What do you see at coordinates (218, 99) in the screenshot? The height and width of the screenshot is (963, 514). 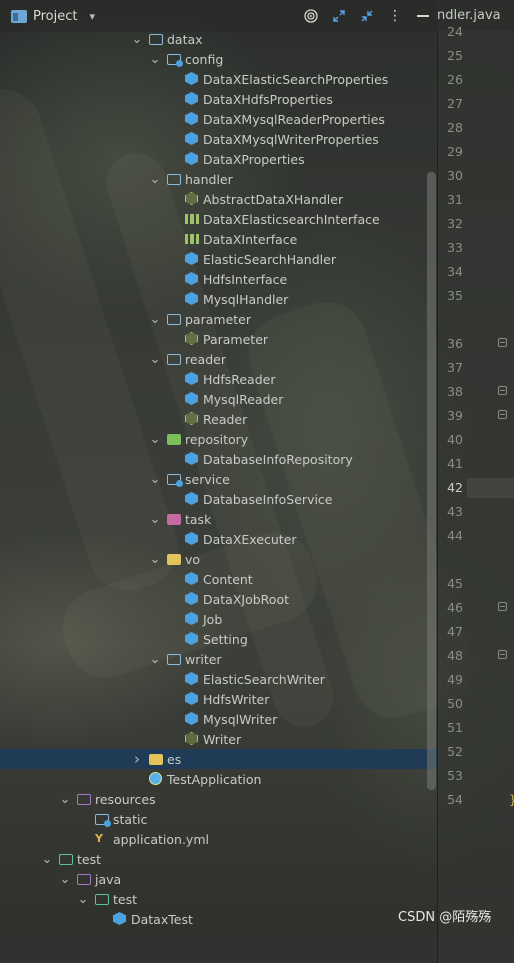 I see `tree-file-DataXHdfsProperties: DataXHdfsProperties` at bounding box center [218, 99].